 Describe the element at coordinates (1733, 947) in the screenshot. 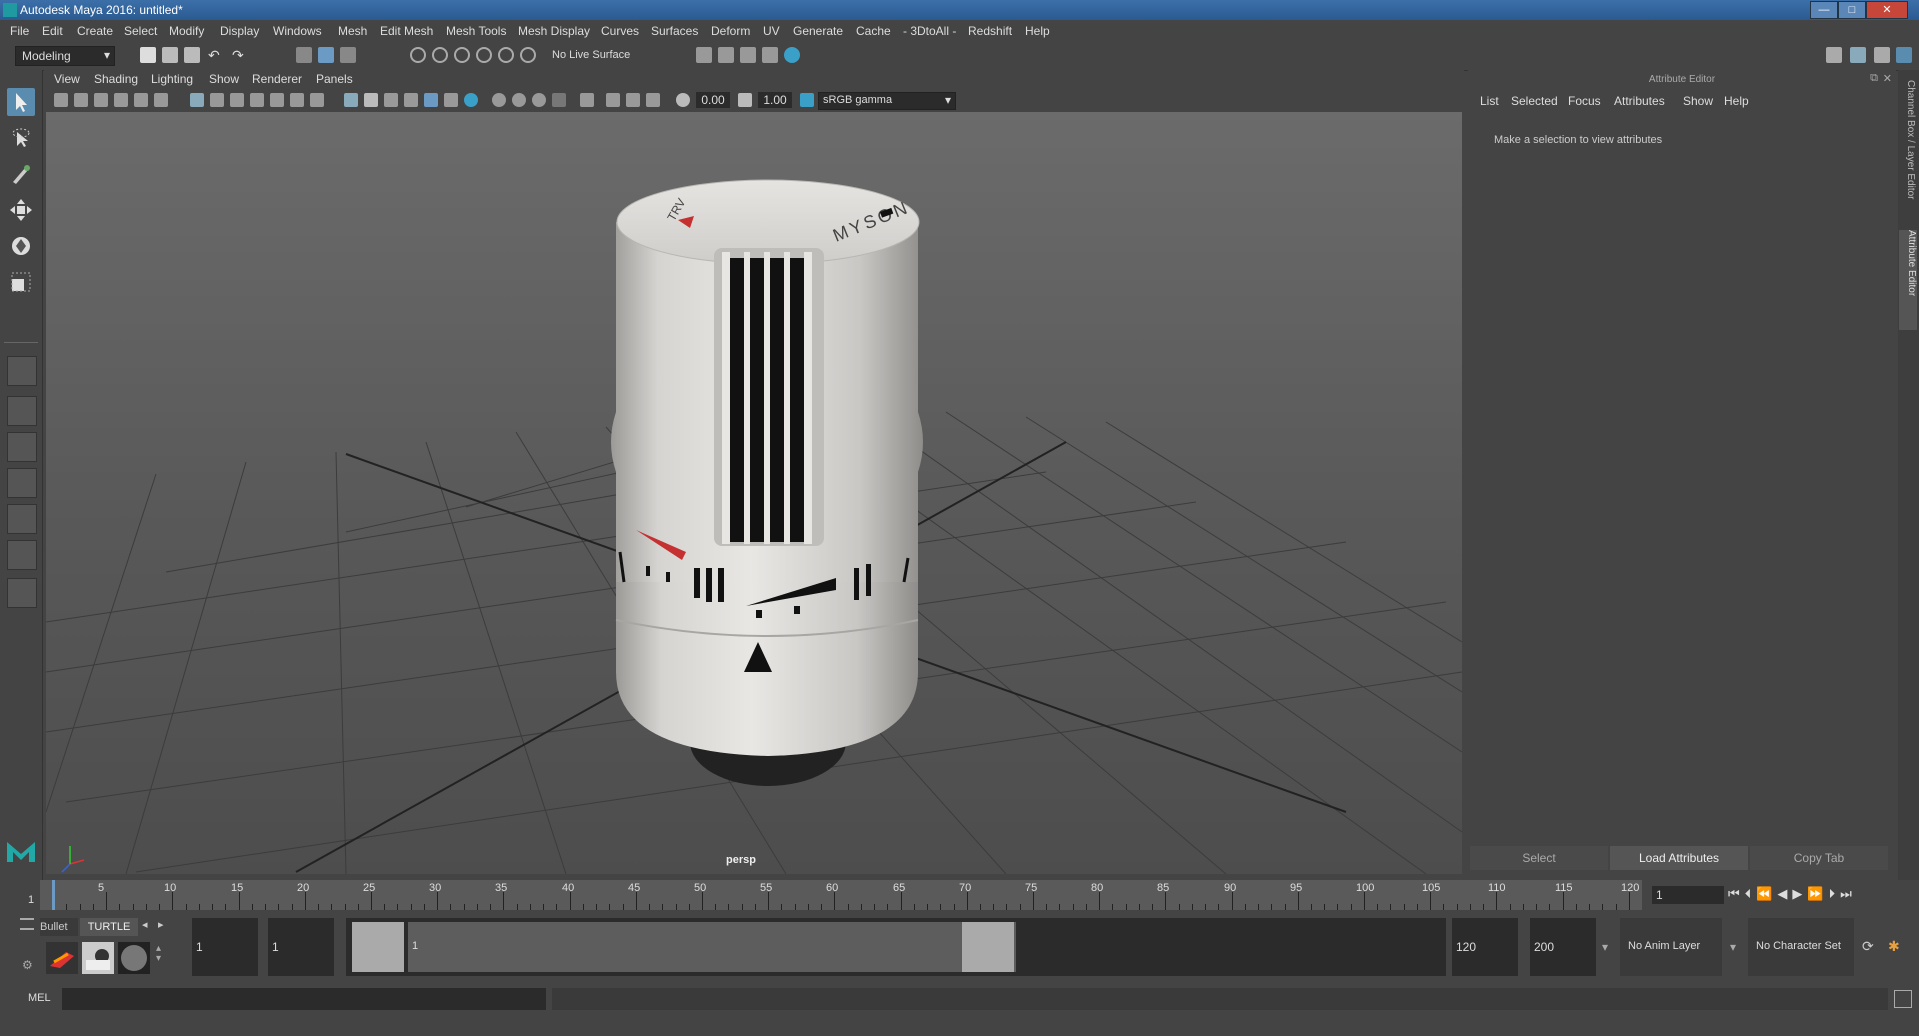

I see `chevron-down-icon: ▾` at that location.